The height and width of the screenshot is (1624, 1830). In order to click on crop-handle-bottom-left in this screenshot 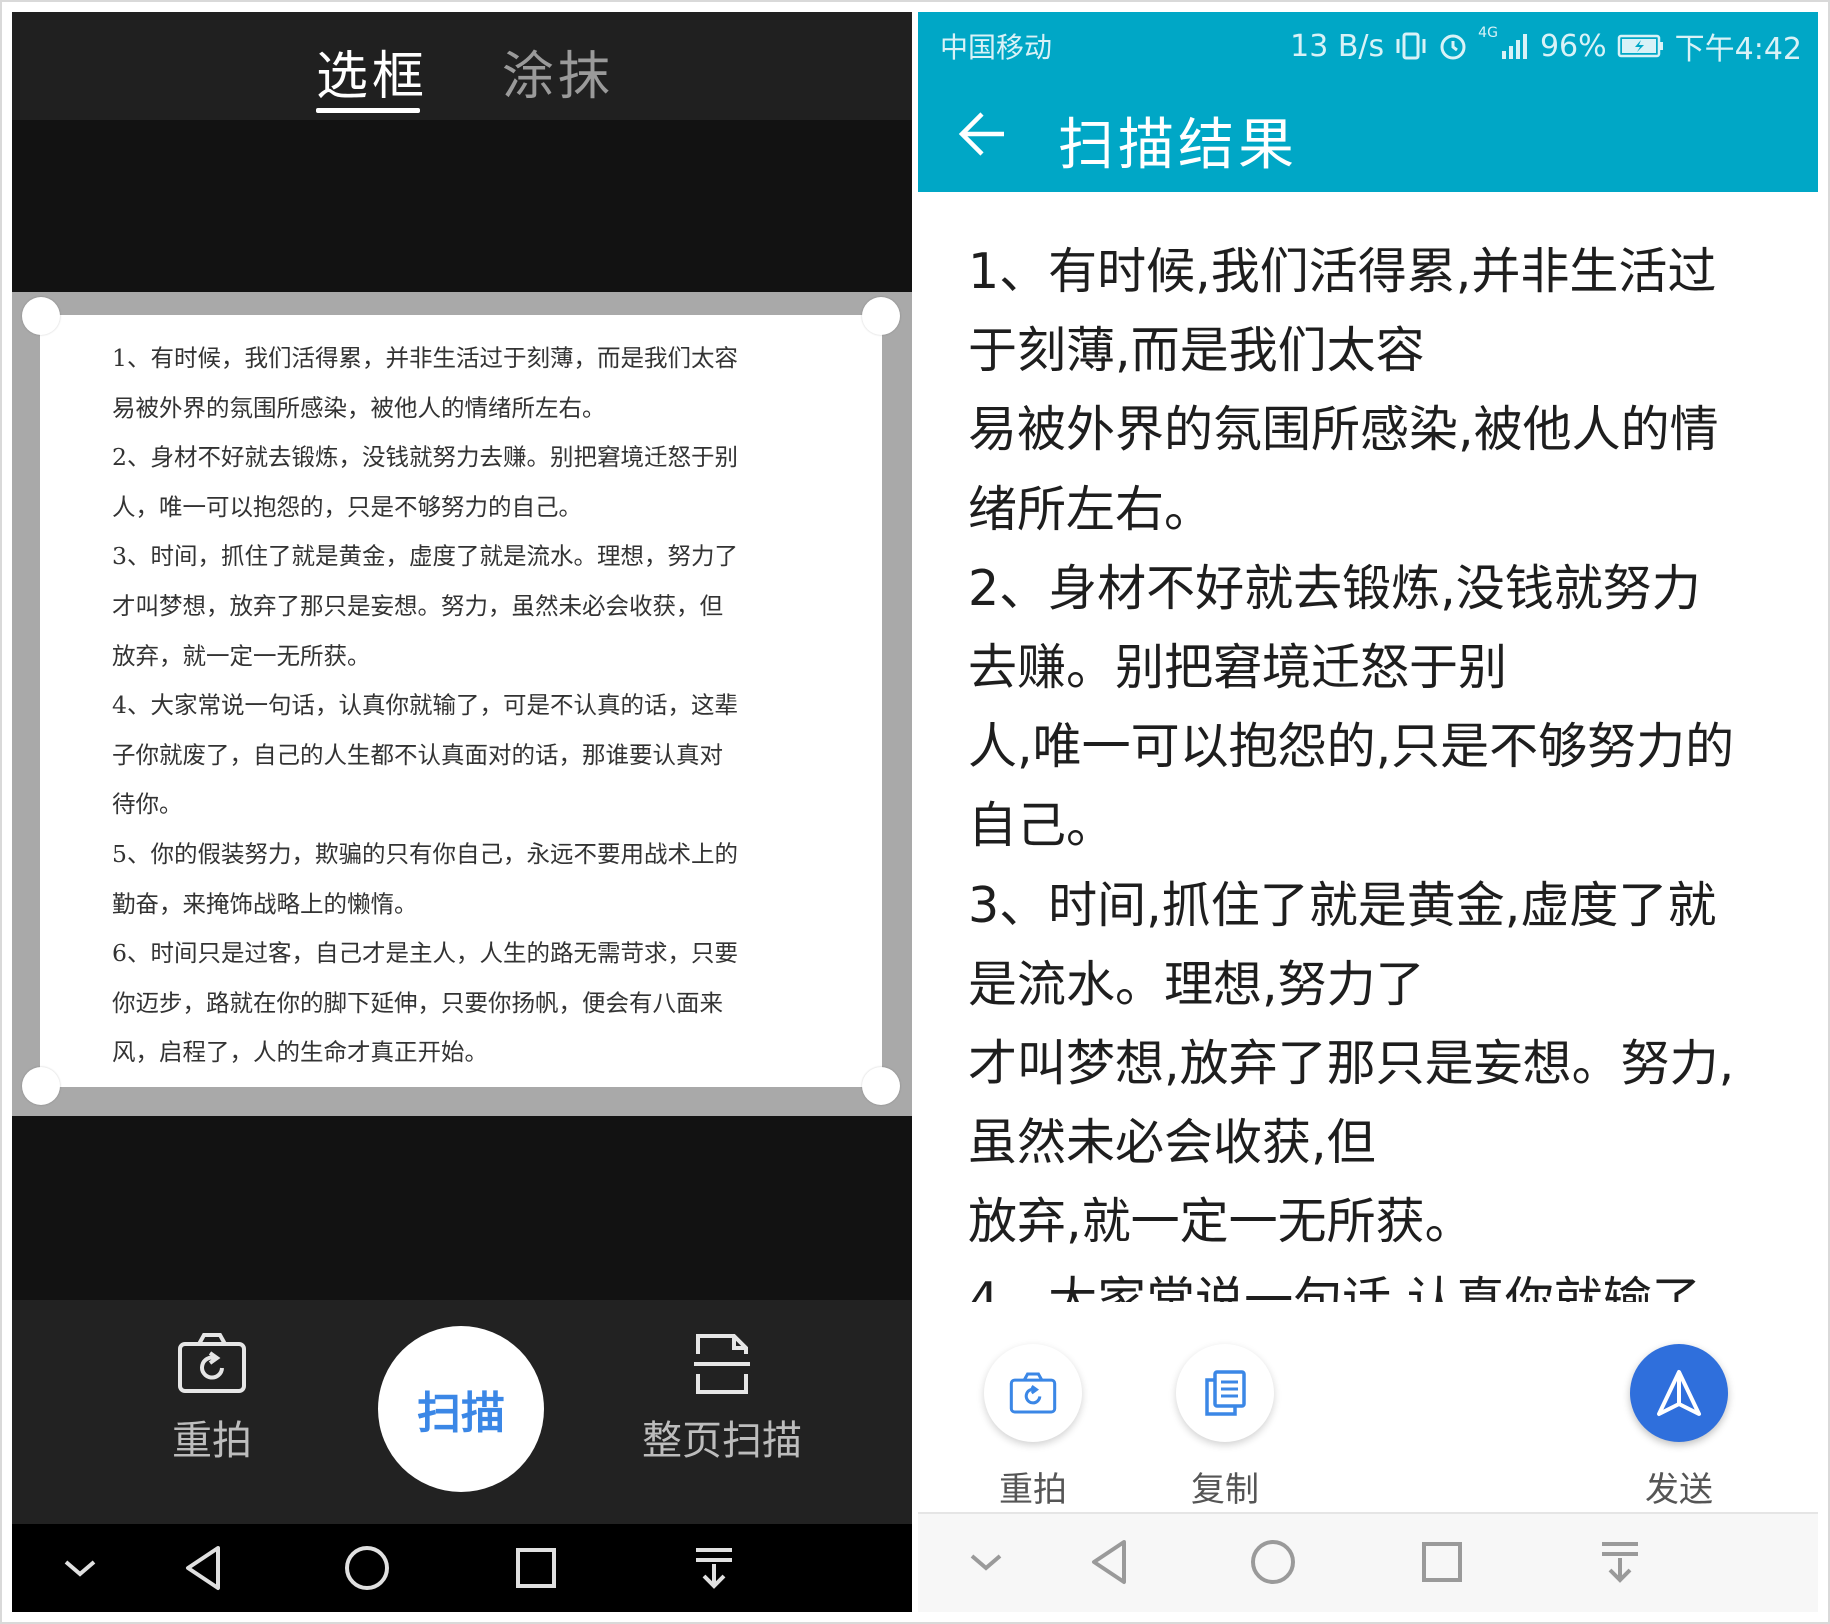, I will do `click(41, 1086)`.